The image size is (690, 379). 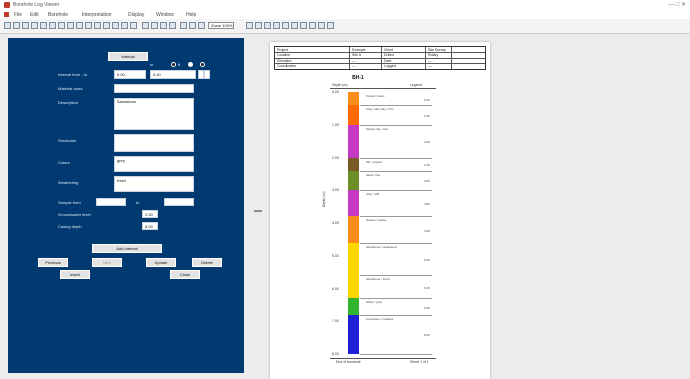 I want to click on update-button: Update, so click(x=161, y=262).